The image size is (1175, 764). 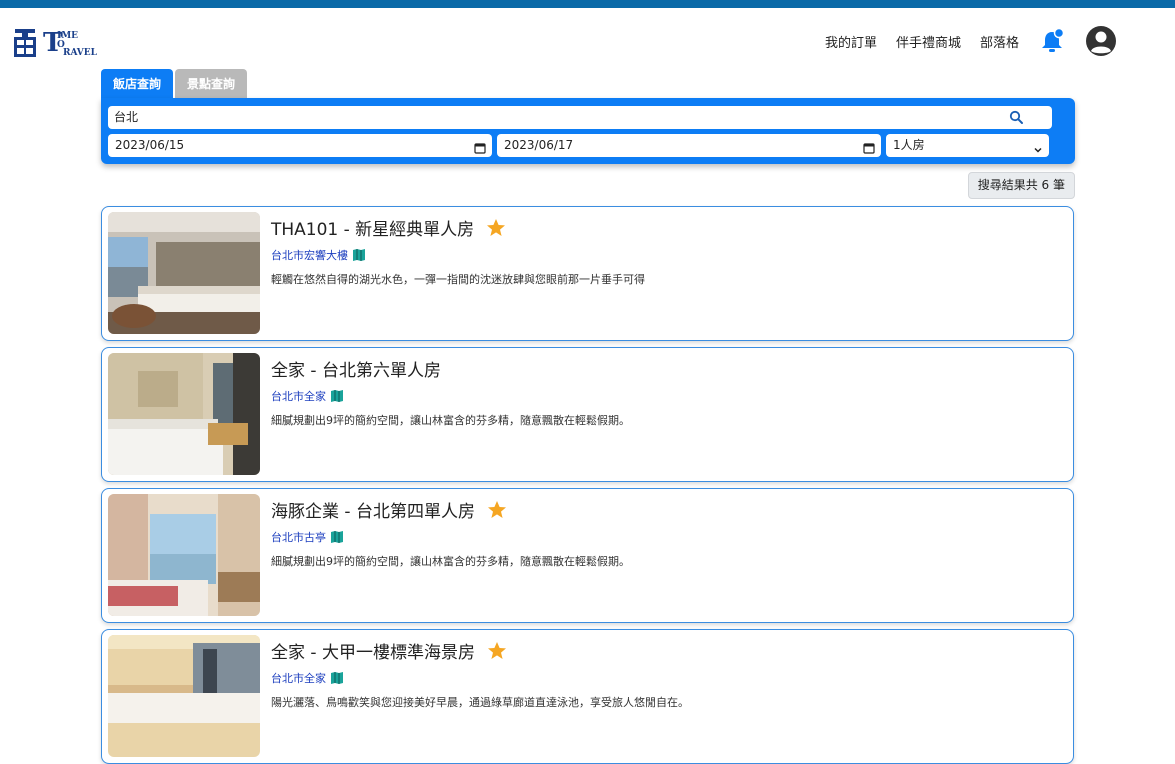 I want to click on room-type-value: 1人房, so click(x=909, y=145).